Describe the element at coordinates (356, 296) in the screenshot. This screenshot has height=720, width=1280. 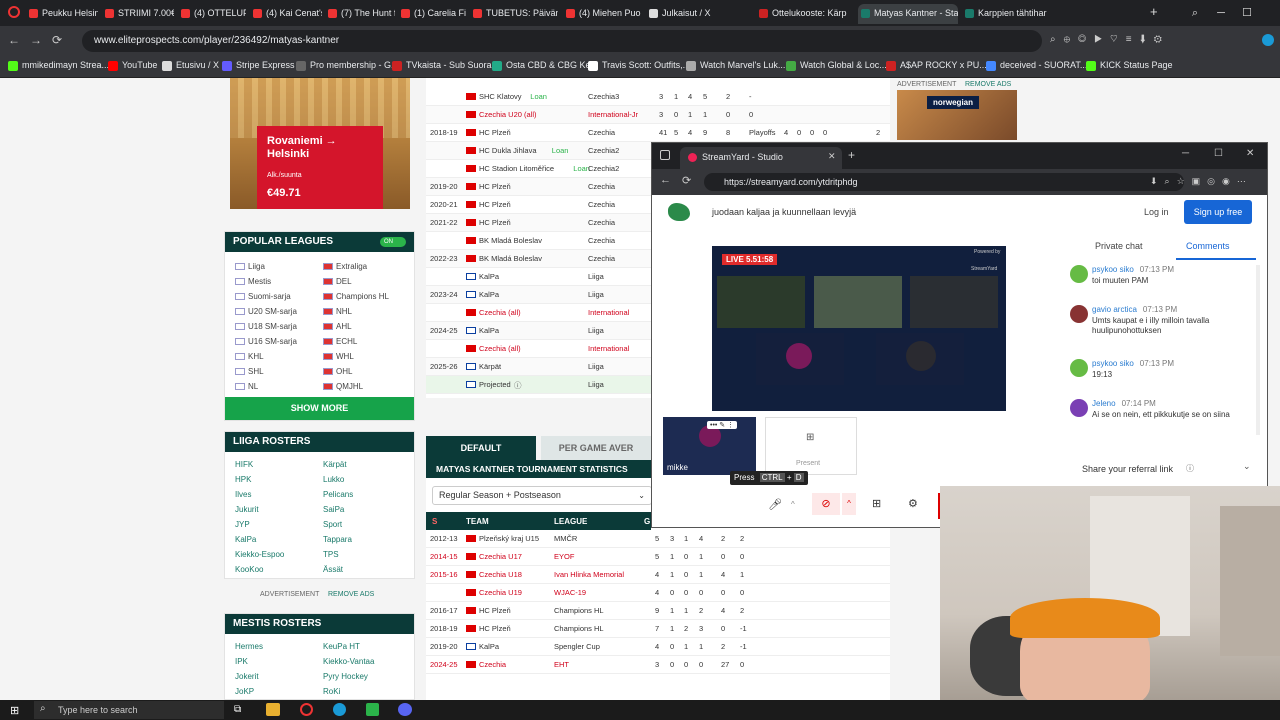
I see `league-link: Champions HL` at that location.